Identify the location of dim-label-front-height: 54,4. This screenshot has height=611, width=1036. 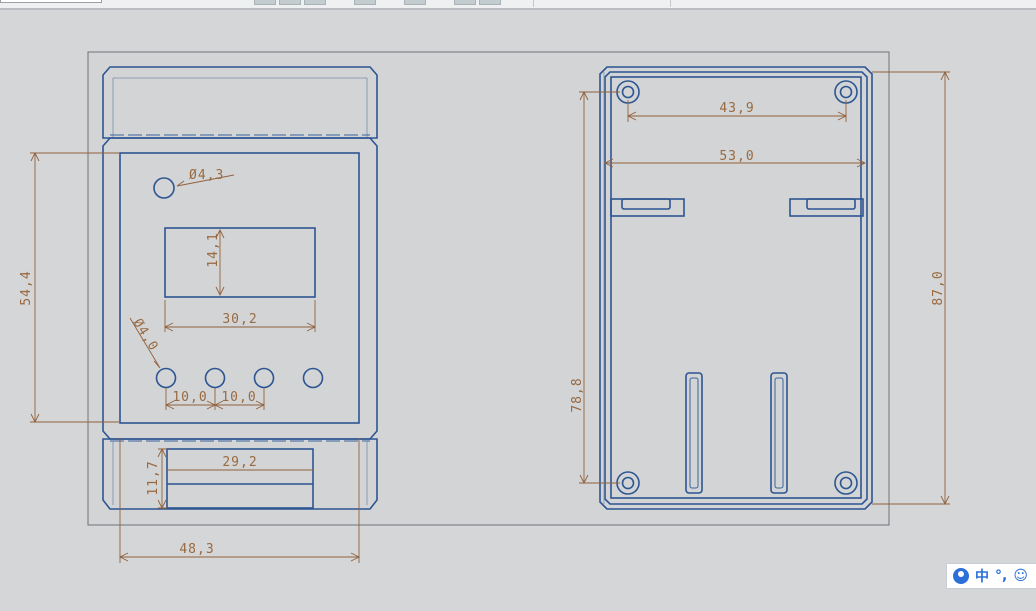
(26, 287).